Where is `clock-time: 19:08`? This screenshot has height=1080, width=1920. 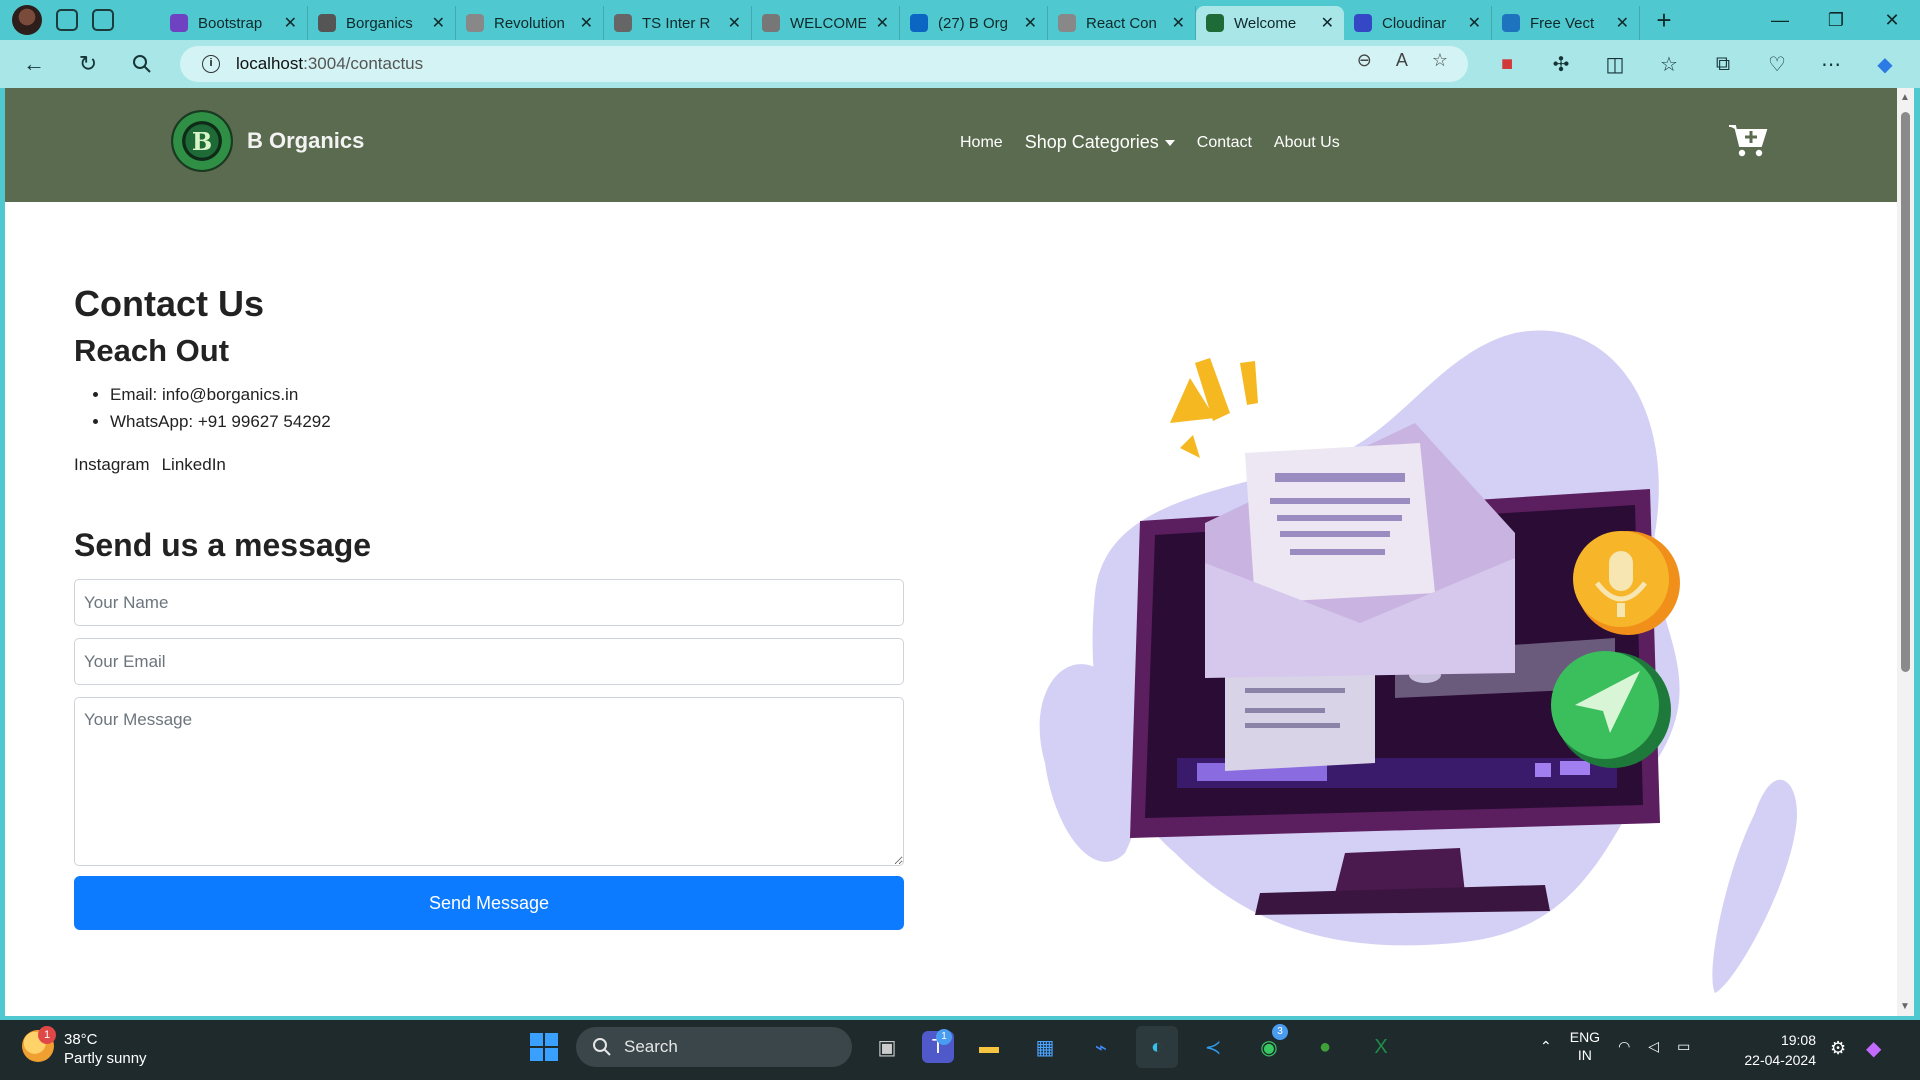 clock-time: 19:08 is located at coordinates (1798, 1040).